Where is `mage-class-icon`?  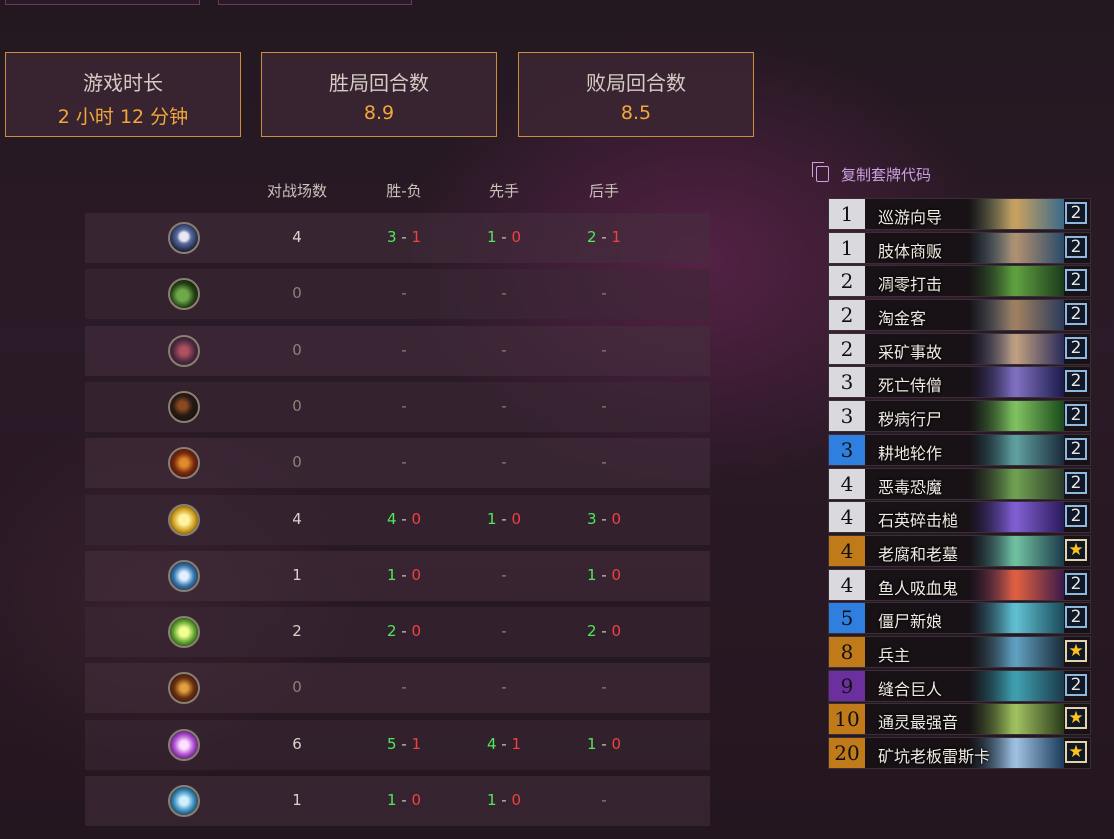
mage-class-icon is located at coordinates (184, 575).